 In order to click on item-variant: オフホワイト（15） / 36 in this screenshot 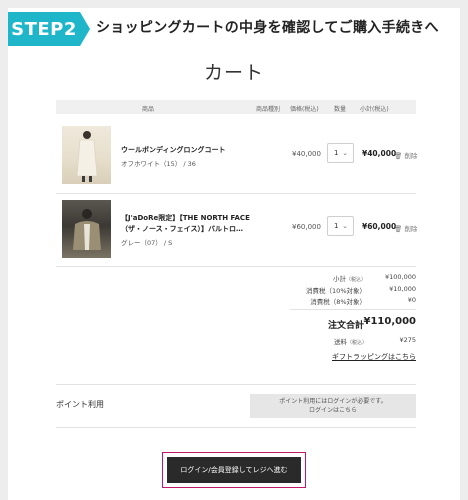, I will do `click(158, 164)`.